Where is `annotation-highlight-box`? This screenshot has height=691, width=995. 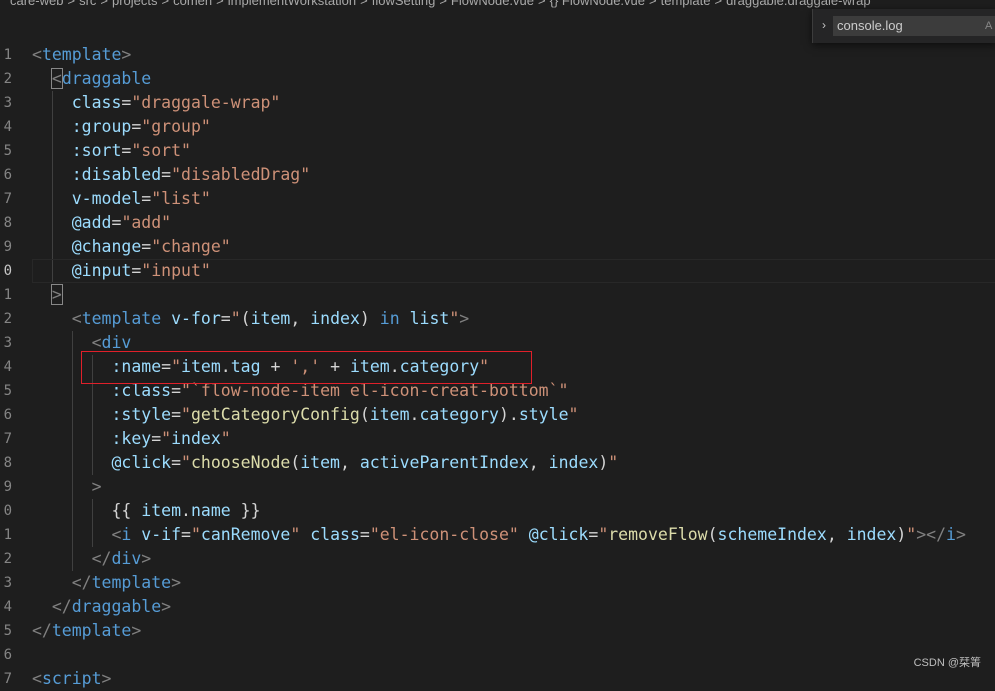 annotation-highlight-box is located at coordinates (306, 367).